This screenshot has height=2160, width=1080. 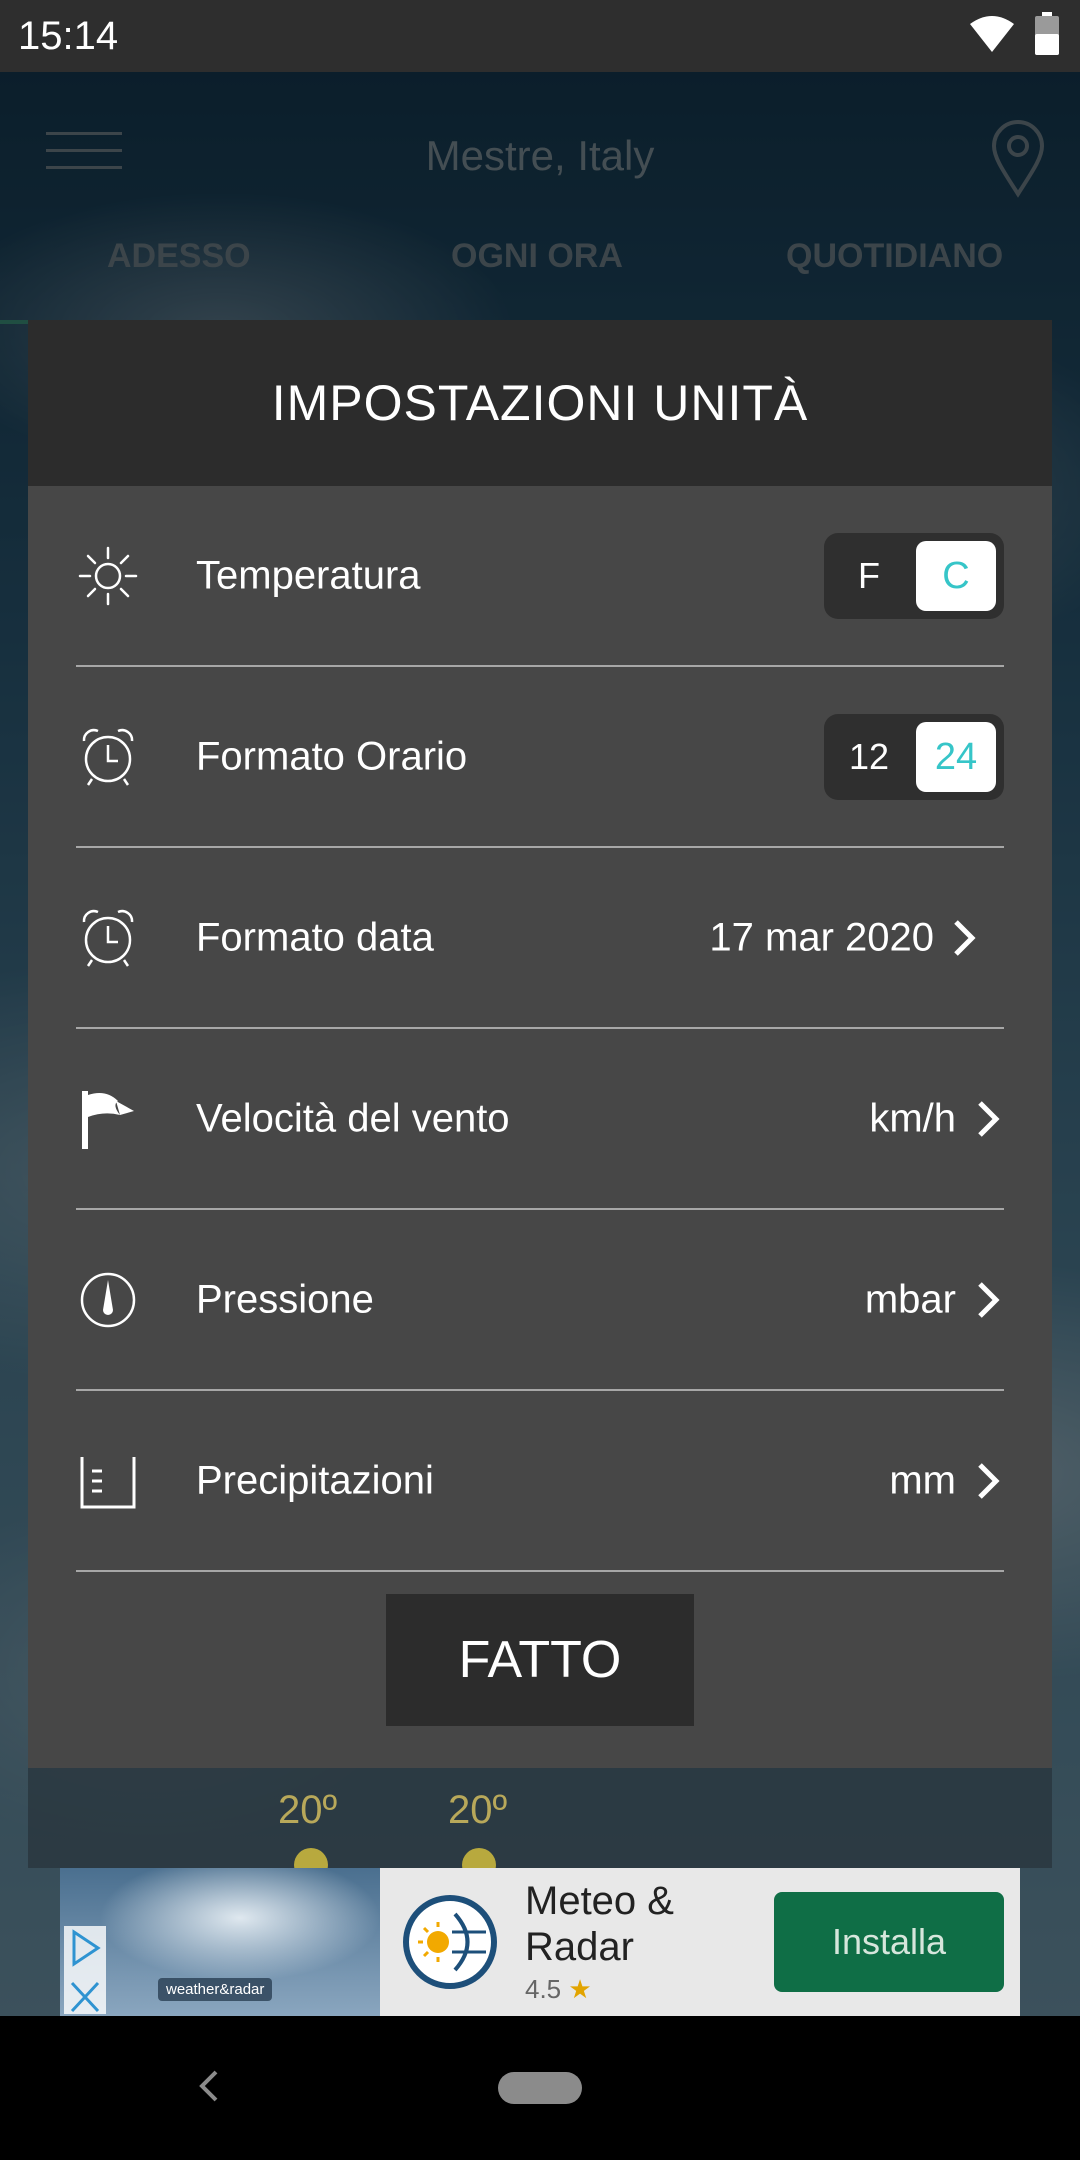 What do you see at coordinates (108, 1299) in the screenshot?
I see `gauge-icon` at bounding box center [108, 1299].